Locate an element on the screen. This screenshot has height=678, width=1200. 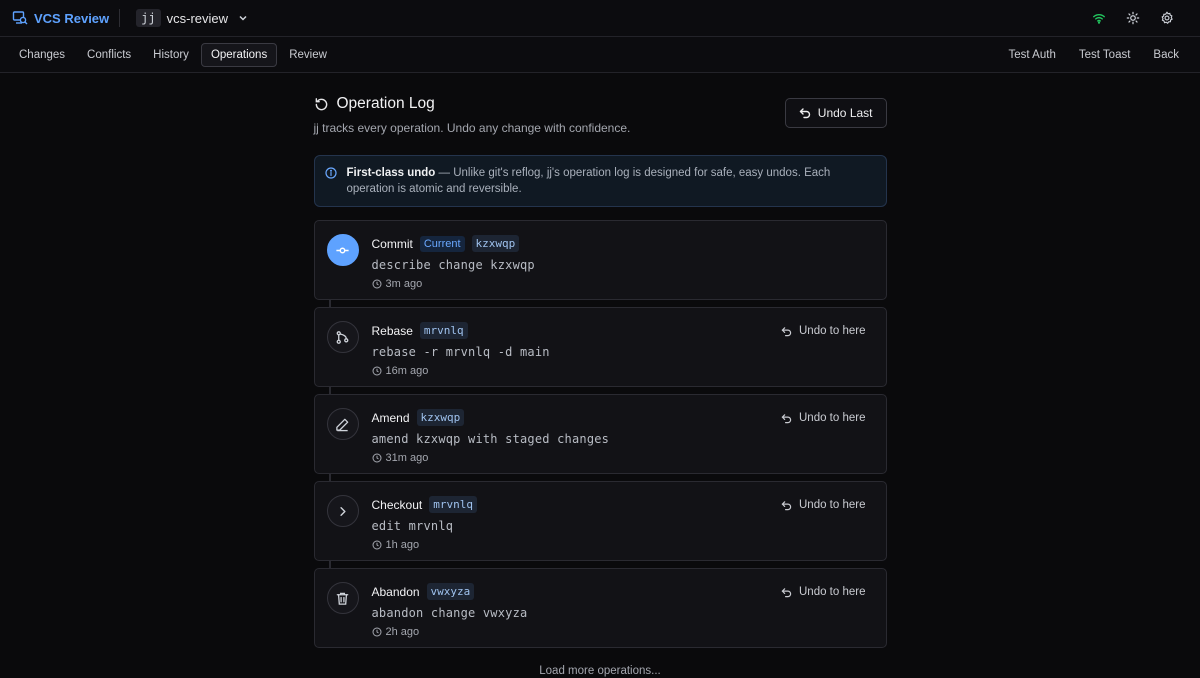
undo-last-label: Undo Last is located at coordinates (845, 113).